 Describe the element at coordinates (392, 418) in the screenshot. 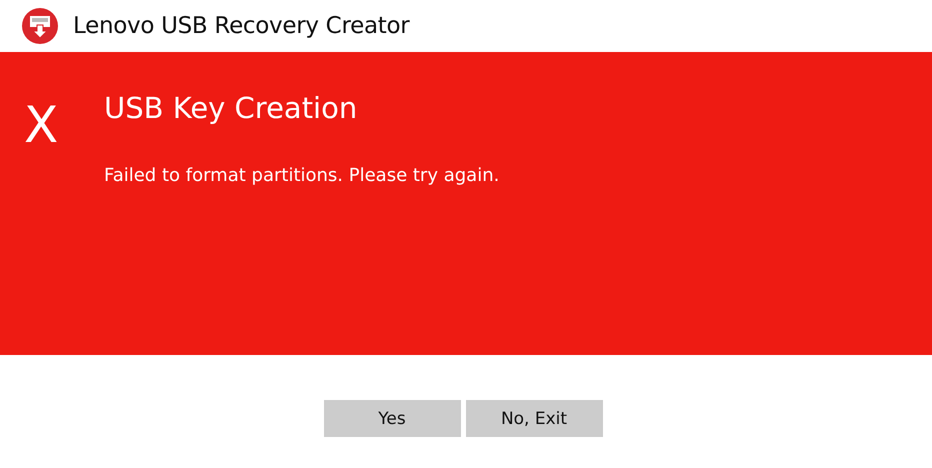

I see `dialog-button: Yes` at that location.